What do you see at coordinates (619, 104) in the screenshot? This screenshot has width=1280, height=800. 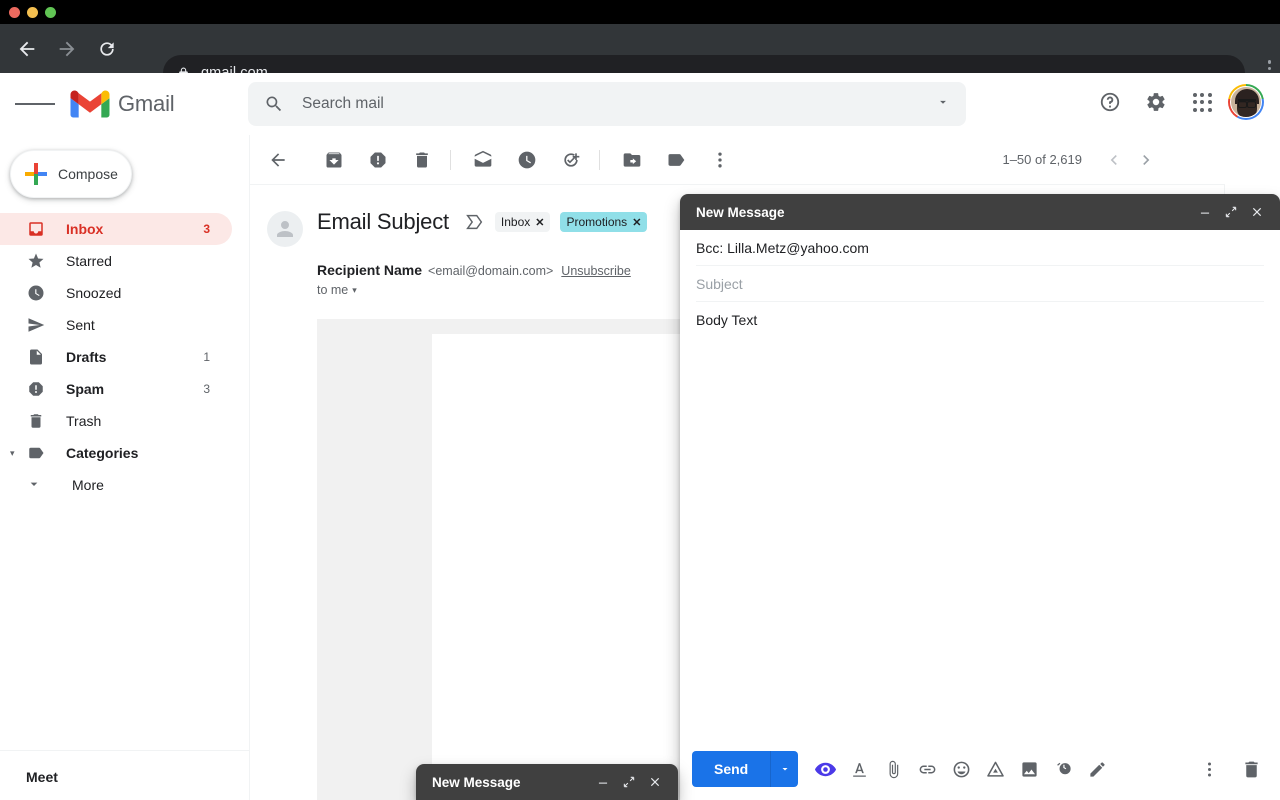 I see `search-input` at bounding box center [619, 104].